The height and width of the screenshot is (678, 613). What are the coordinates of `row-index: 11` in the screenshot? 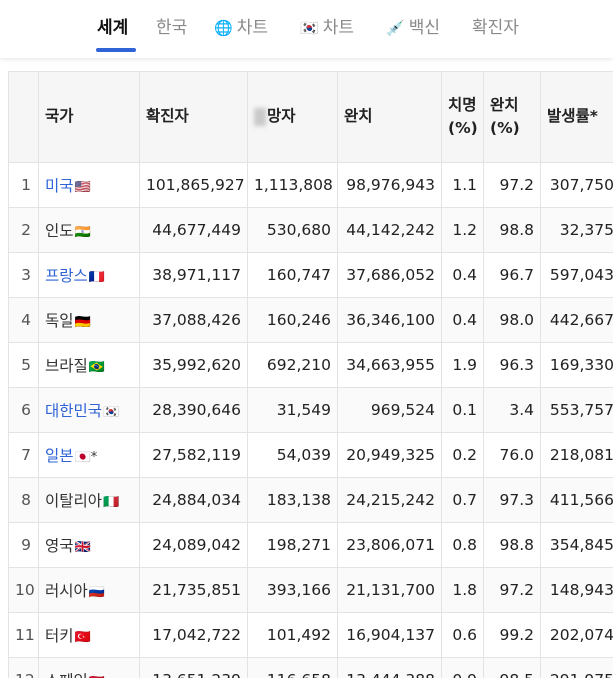 It's located at (23, 635).